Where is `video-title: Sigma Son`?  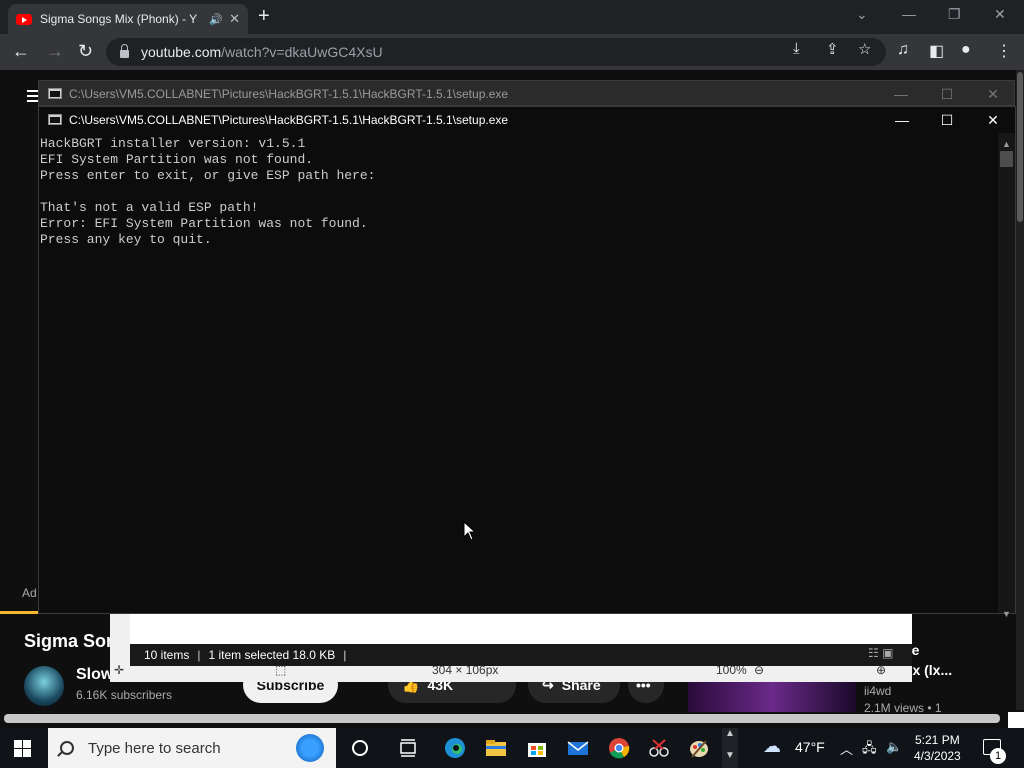
video-title: Sigma Son is located at coordinates (71, 641).